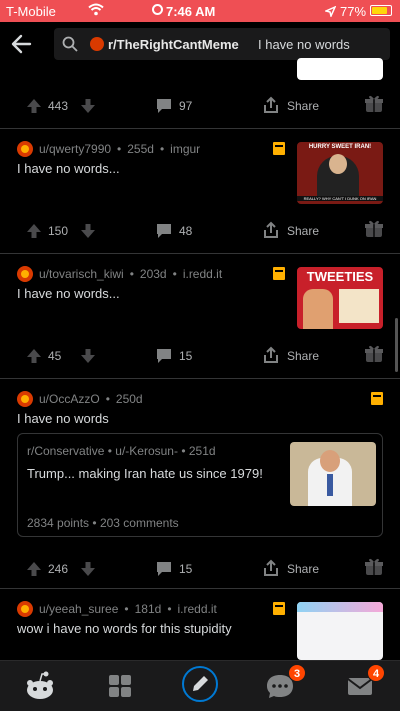  I want to click on post-age: 250d, so click(129, 399).